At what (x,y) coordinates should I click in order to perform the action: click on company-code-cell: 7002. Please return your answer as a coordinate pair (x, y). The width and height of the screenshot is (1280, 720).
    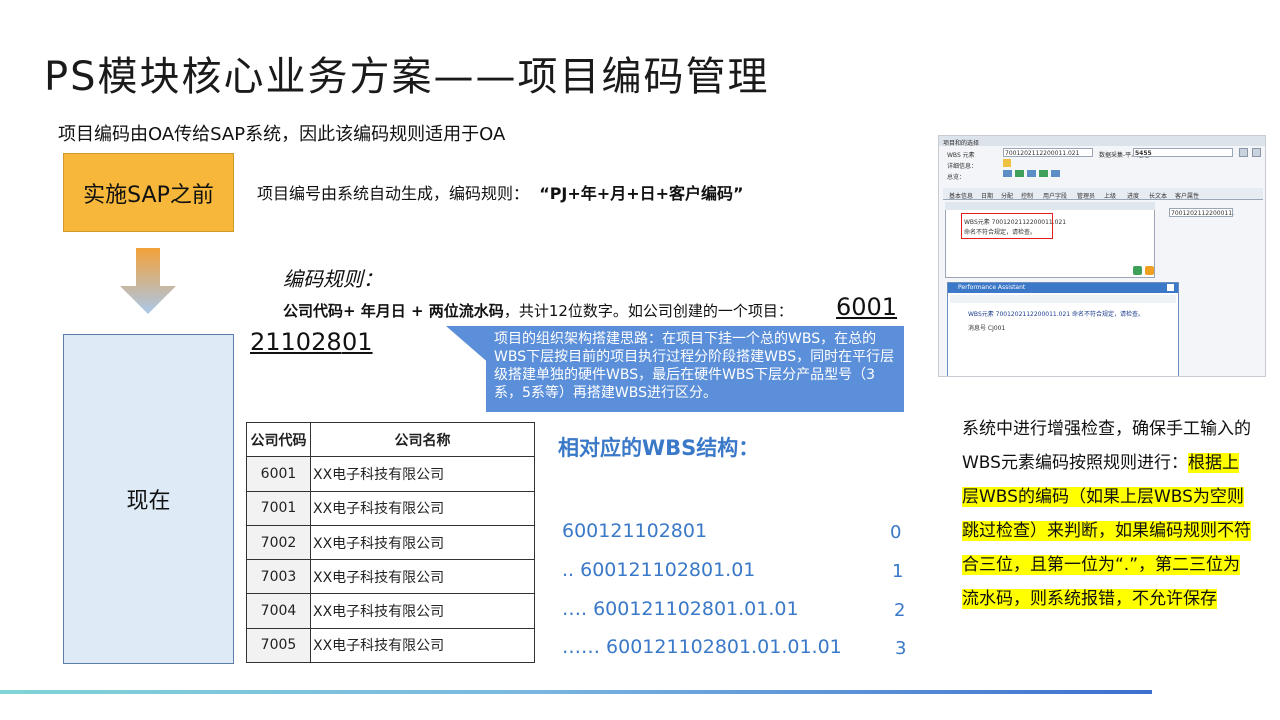
    Looking at the image, I should click on (278, 542).